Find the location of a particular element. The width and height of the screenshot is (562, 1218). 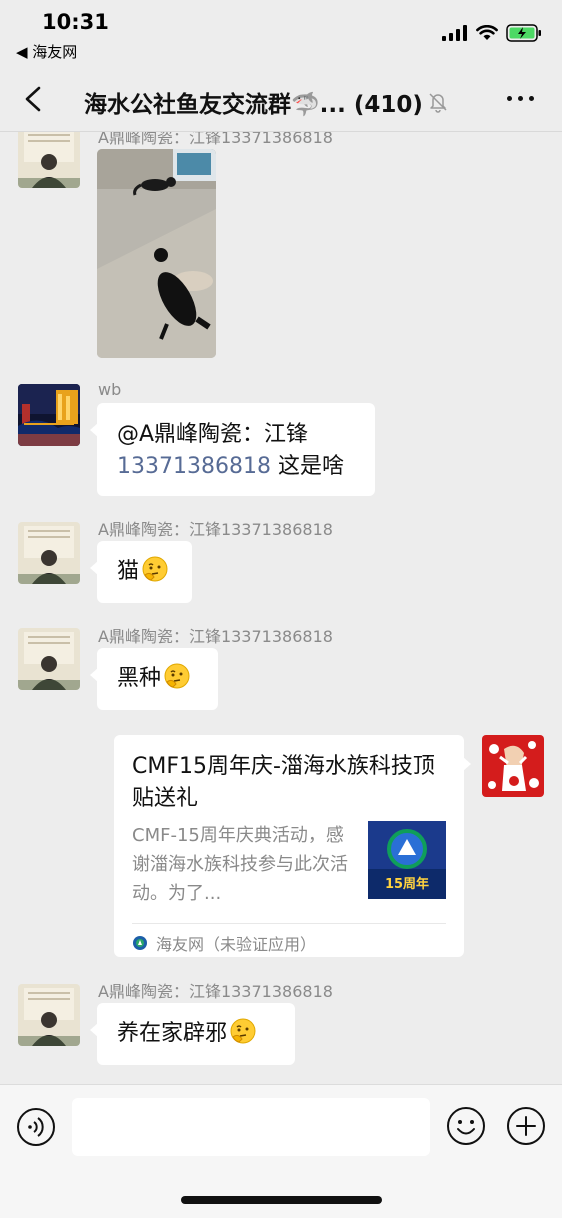

message-text: 猫 is located at coordinates (128, 571).